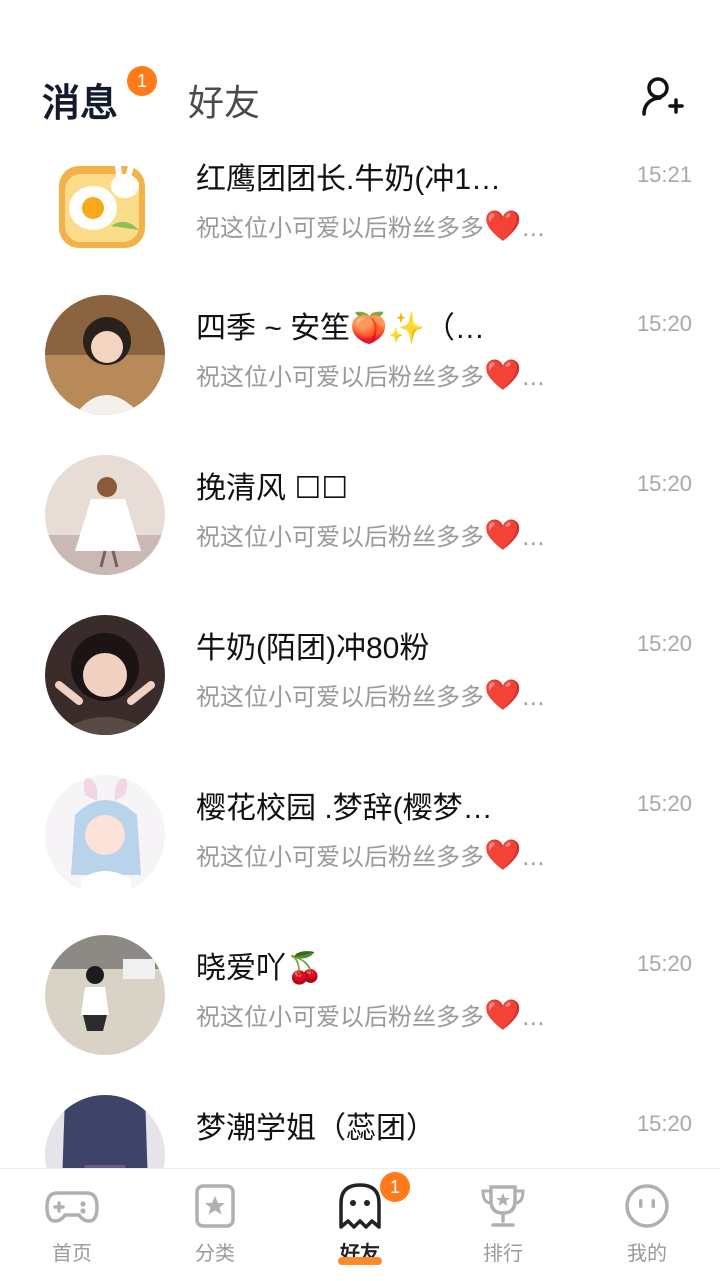 The image size is (720, 1281). Describe the element at coordinates (72, 1207) in the screenshot. I see `gamepad-icon` at that location.